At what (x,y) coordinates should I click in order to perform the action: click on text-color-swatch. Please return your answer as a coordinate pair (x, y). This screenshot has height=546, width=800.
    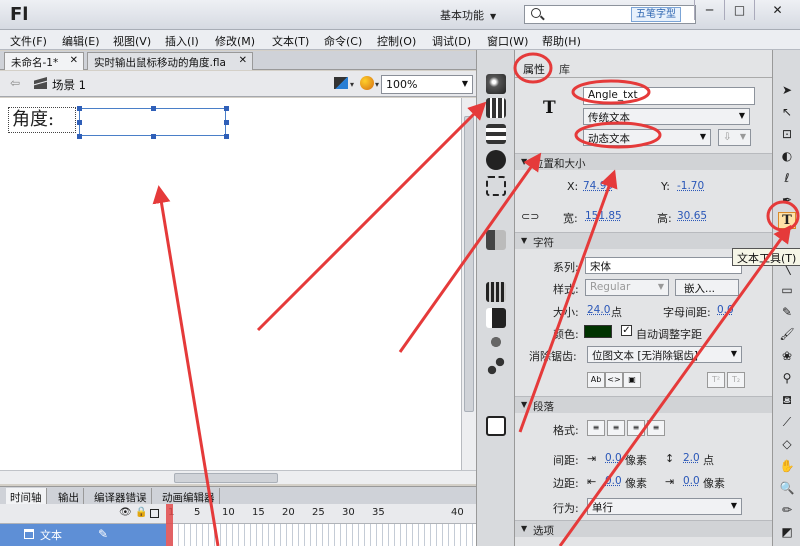
    Looking at the image, I should click on (598, 331).